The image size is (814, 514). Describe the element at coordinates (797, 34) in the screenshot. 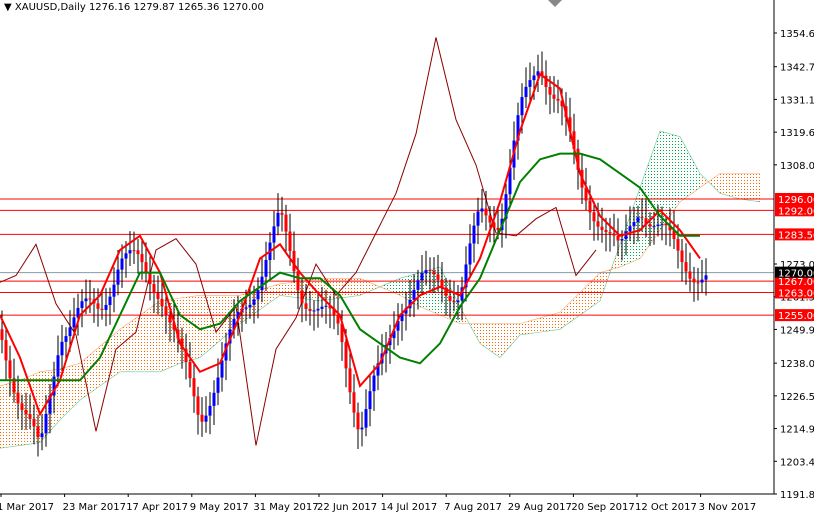

I see `y-tick-label: 1354.60` at that location.